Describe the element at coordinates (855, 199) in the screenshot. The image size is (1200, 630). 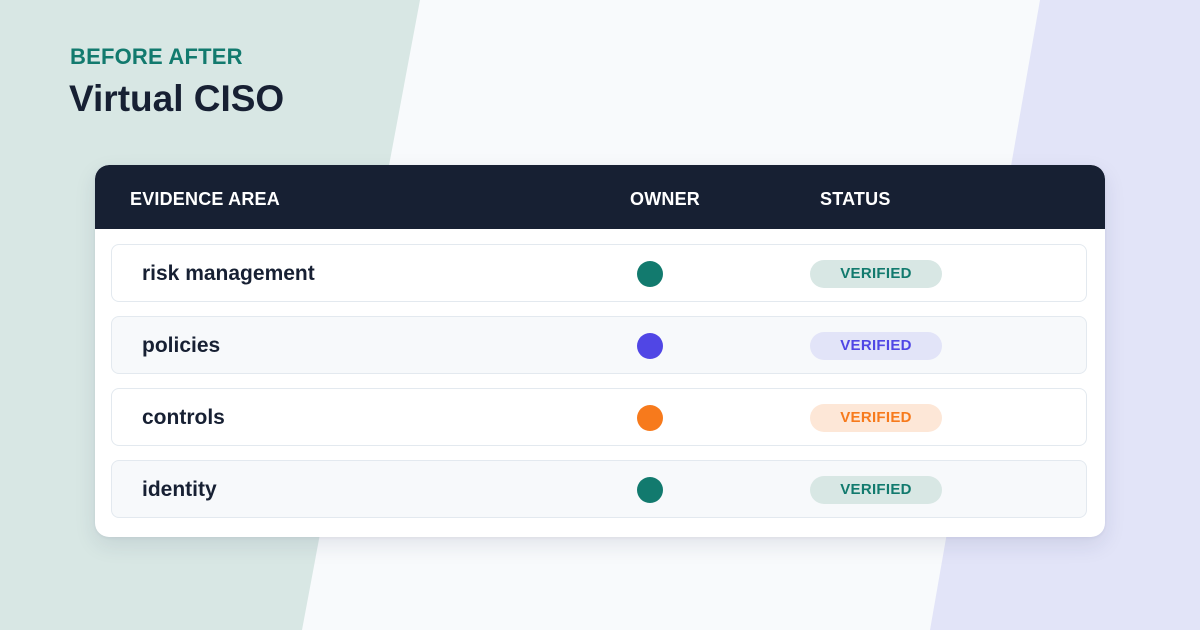
I see `column-header-status: STATUS` at that location.